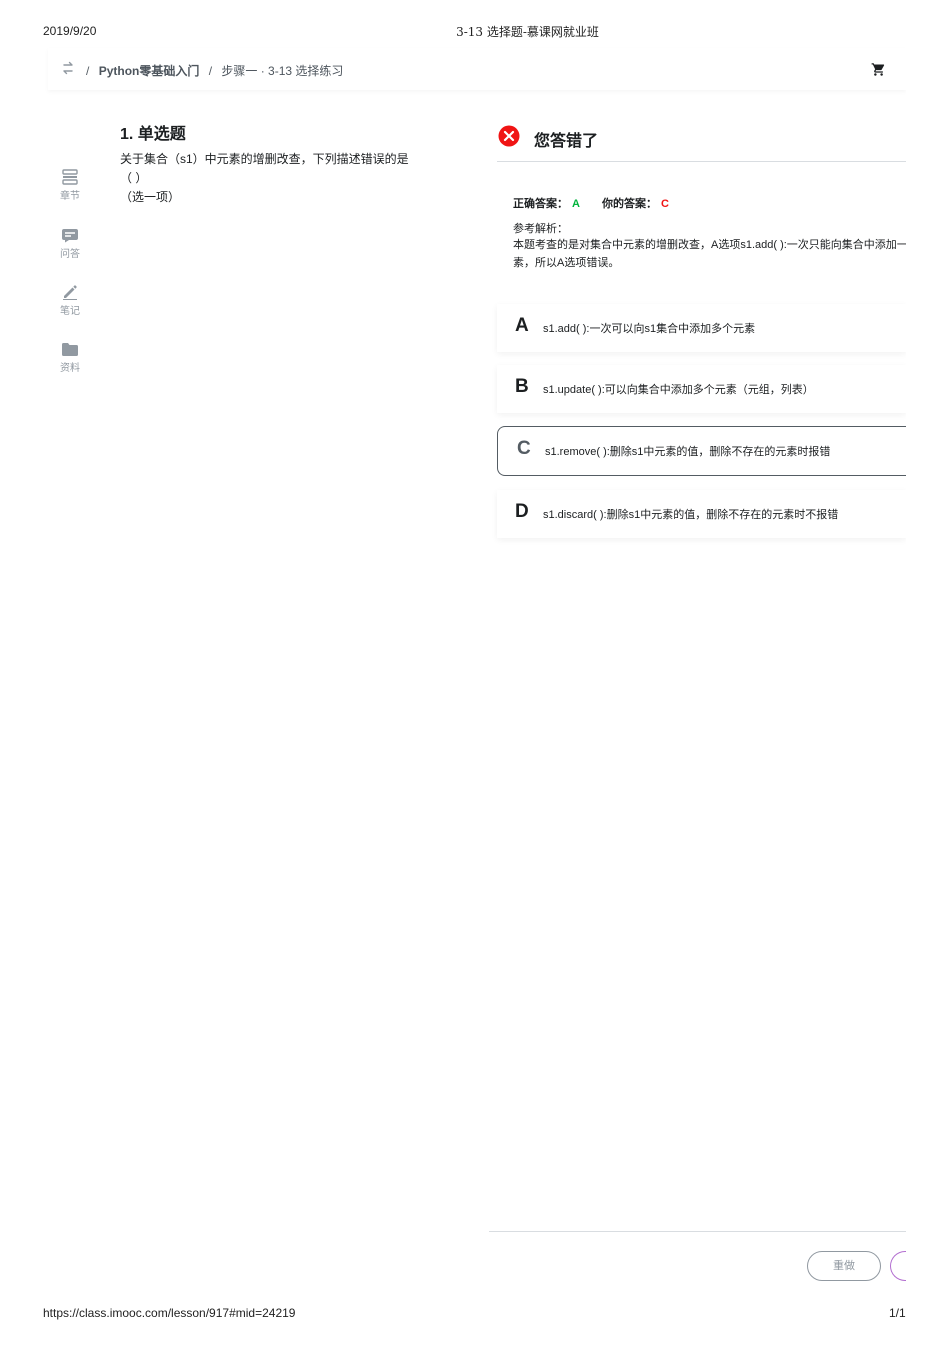  I want to click on option-text: s1.discard( ):删除s1中元素的值，删除不存在的元素时不报错, so click(691, 515).